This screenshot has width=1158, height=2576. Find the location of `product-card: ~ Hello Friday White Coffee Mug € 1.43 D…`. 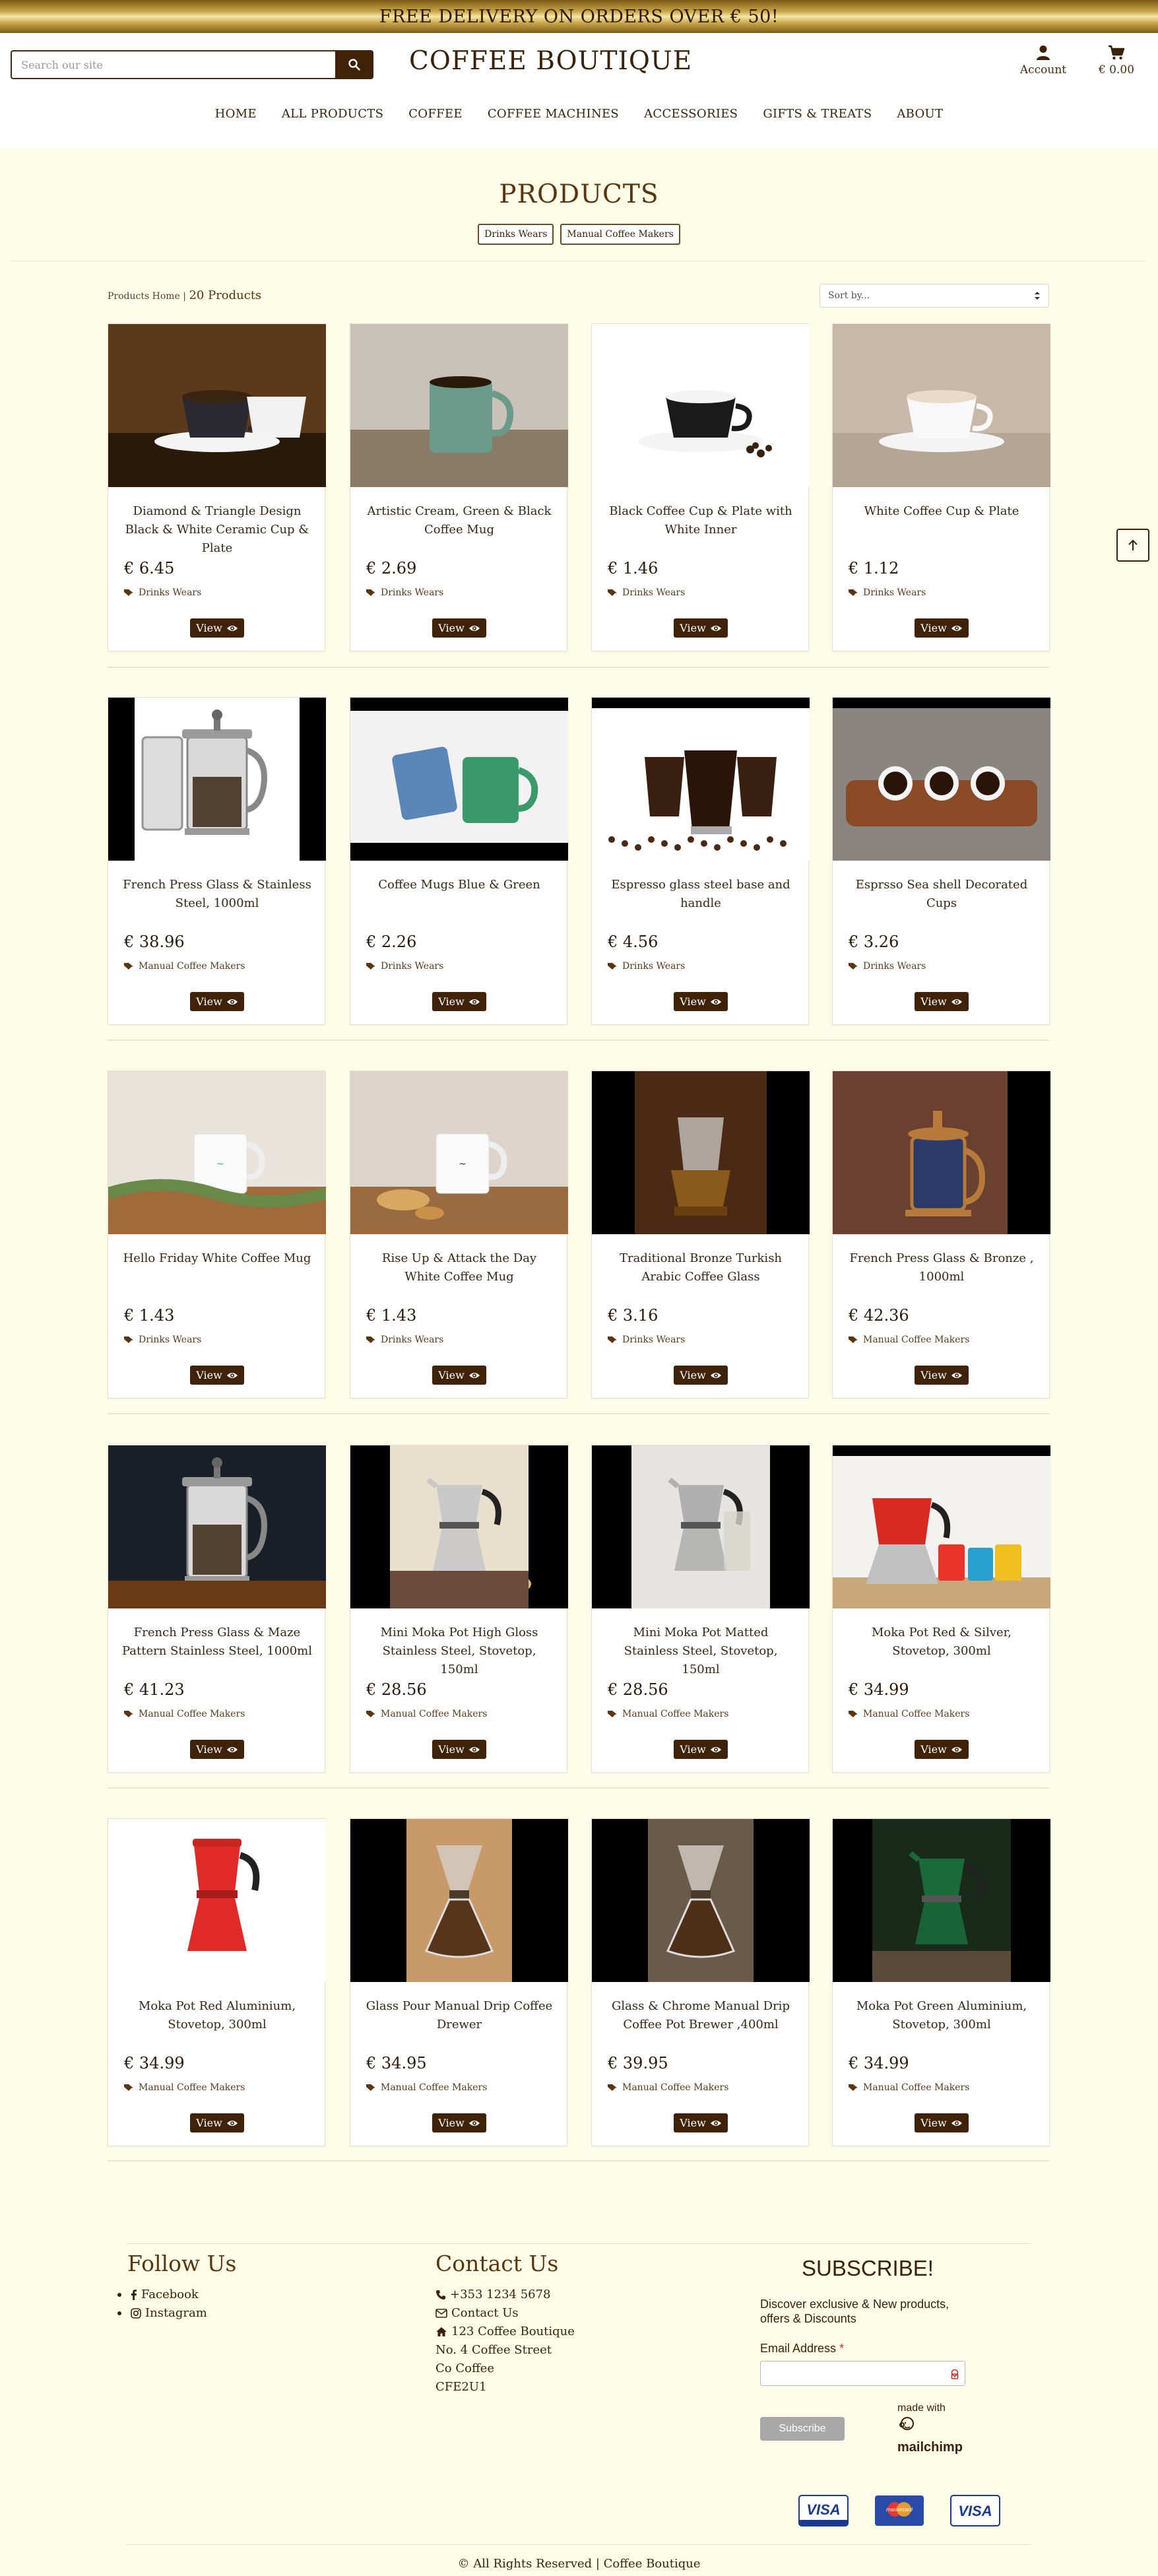

product-card: ~ Hello Friday White Coffee Mug € 1.43 D… is located at coordinates (217, 1235).